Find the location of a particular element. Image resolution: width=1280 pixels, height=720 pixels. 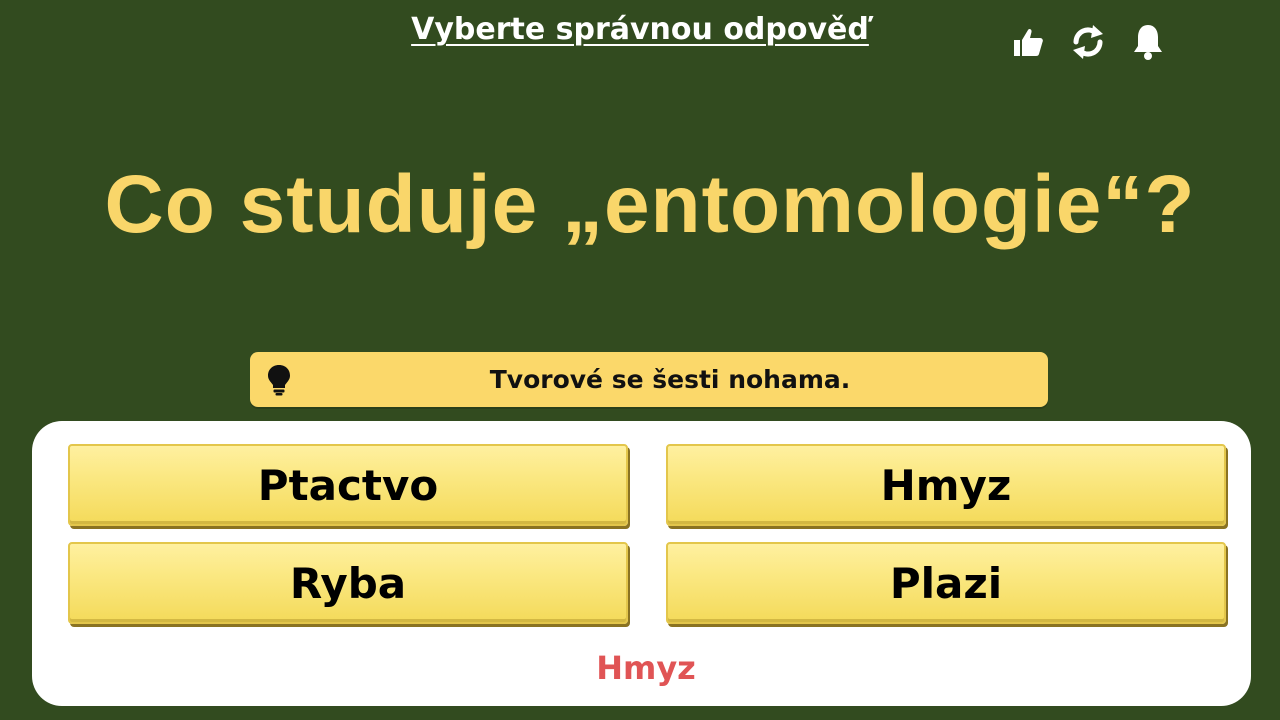

hint-text: Tvorové se šesti nohama. is located at coordinates (670, 379).